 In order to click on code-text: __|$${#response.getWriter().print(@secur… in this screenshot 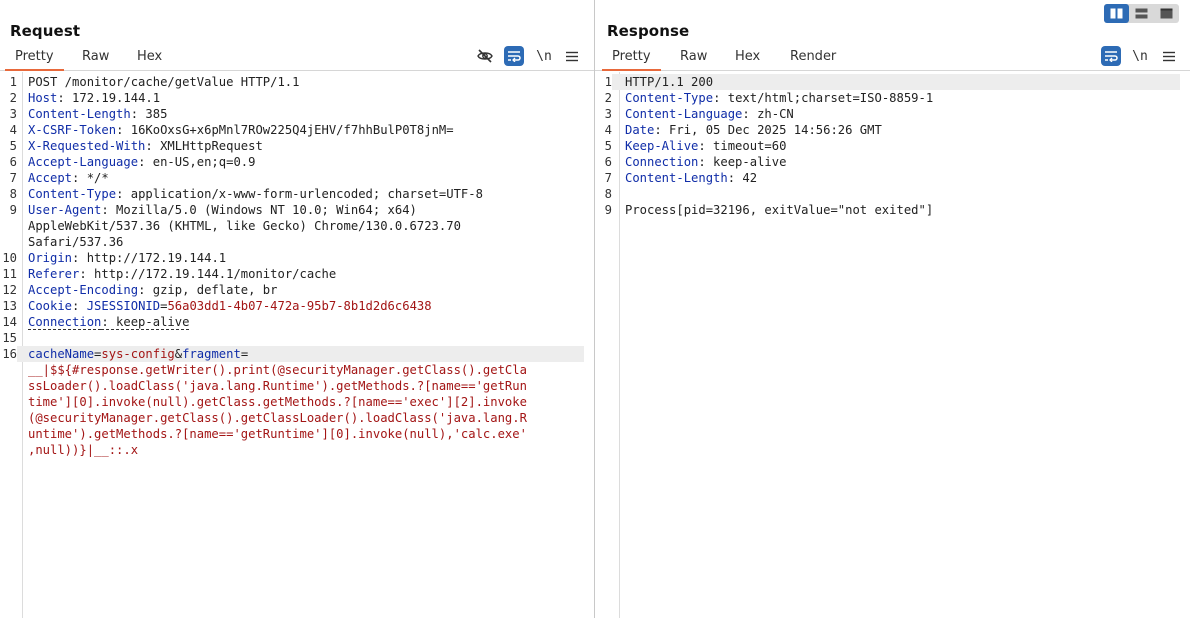, I will do `click(277, 370)`.